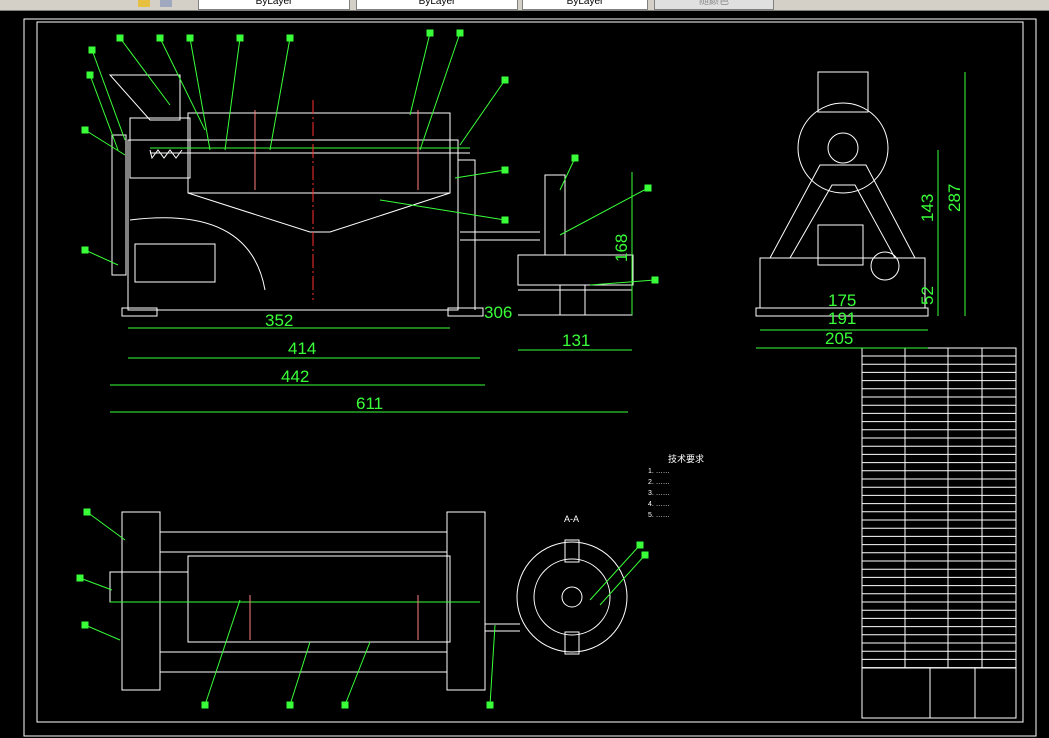 This screenshot has height=738, width=1049. Describe the element at coordinates (166, 3) in the screenshot. I see `layer-previous-icon` at that location.